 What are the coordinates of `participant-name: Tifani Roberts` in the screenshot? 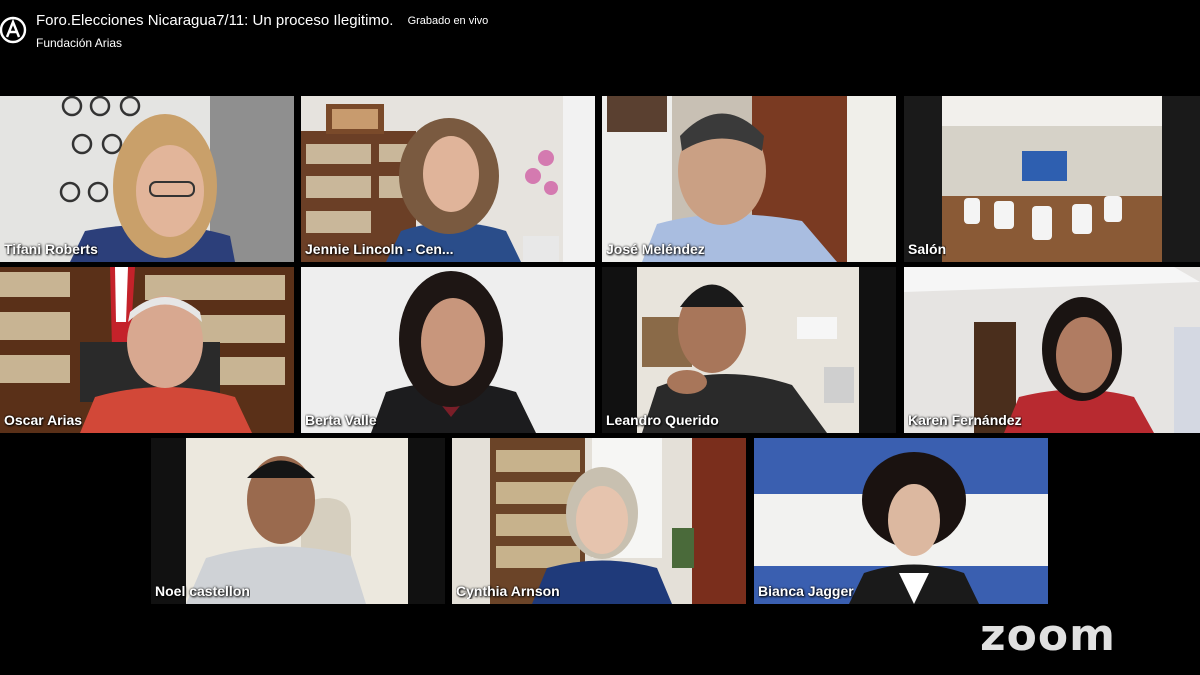 It's located at (51, 249).